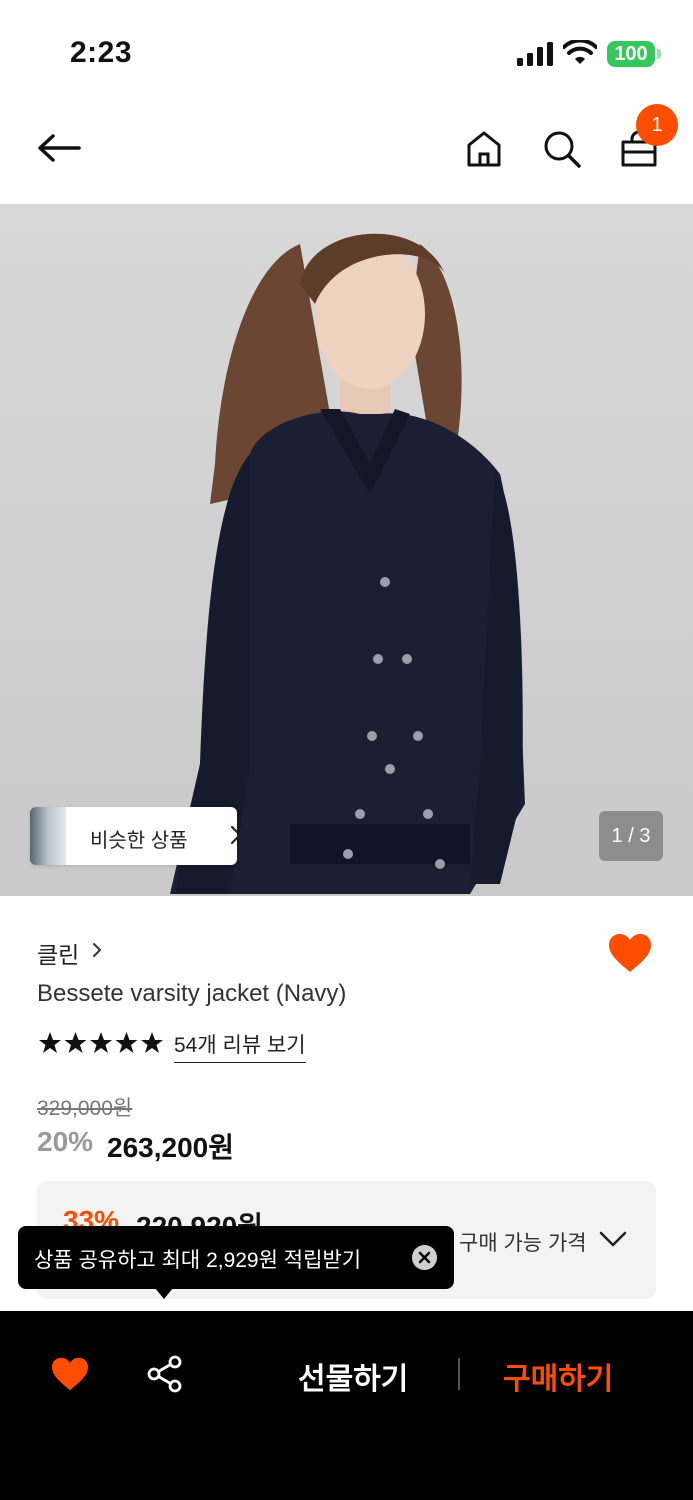 The height and width of the screenshot is (1500, 693). I want to click on battery-tip, so click(659, 54).